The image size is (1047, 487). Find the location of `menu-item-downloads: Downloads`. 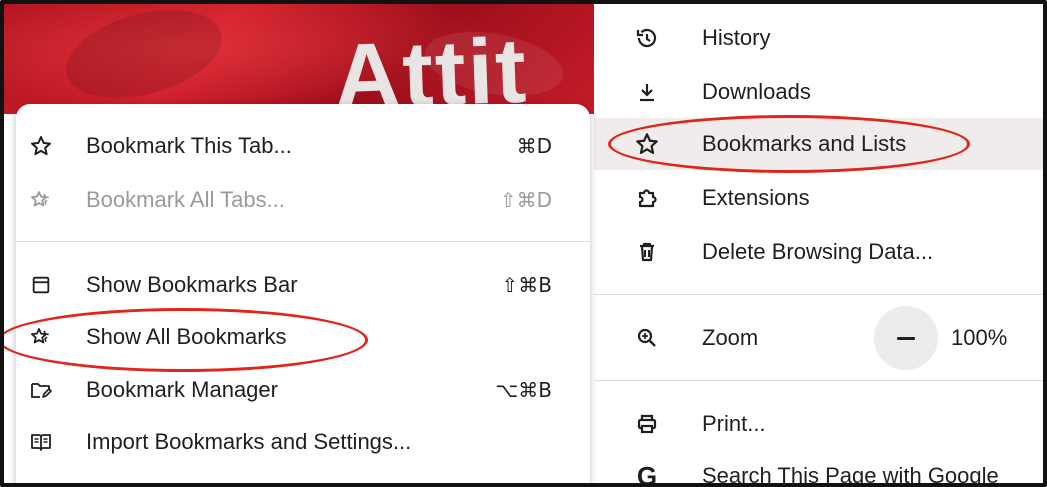

menu-item-downloads: Downloads is located at coordinates (818, 92).